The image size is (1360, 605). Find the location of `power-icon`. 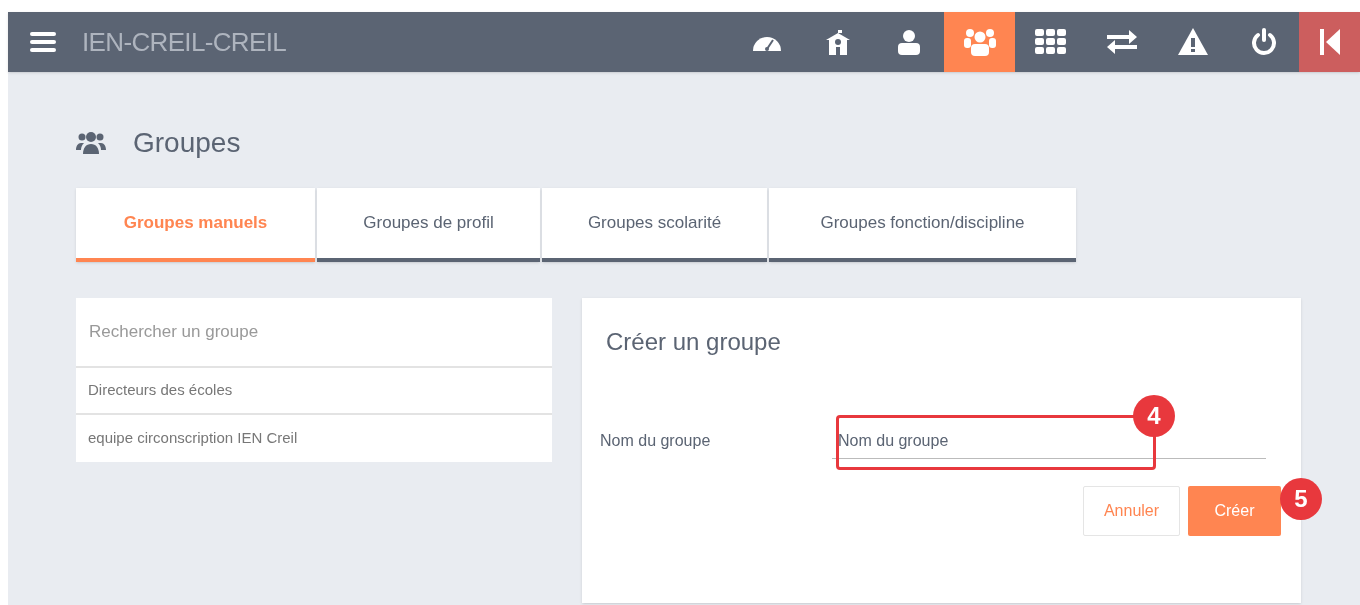

power-icon is located at coordinates (1263, 42).